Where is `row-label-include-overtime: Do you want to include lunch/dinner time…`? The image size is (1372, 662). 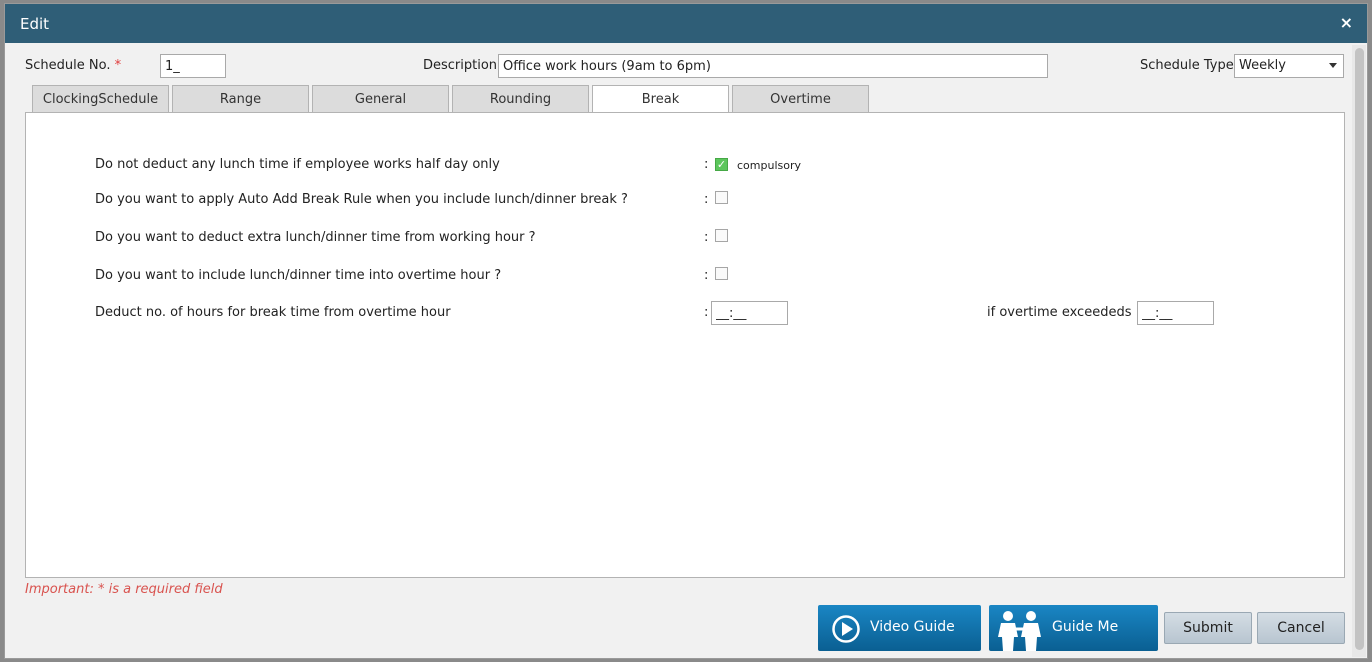
row-label-include-overtime: Do you want to include lunch/dinner time… is located at coordinates (298, 275).